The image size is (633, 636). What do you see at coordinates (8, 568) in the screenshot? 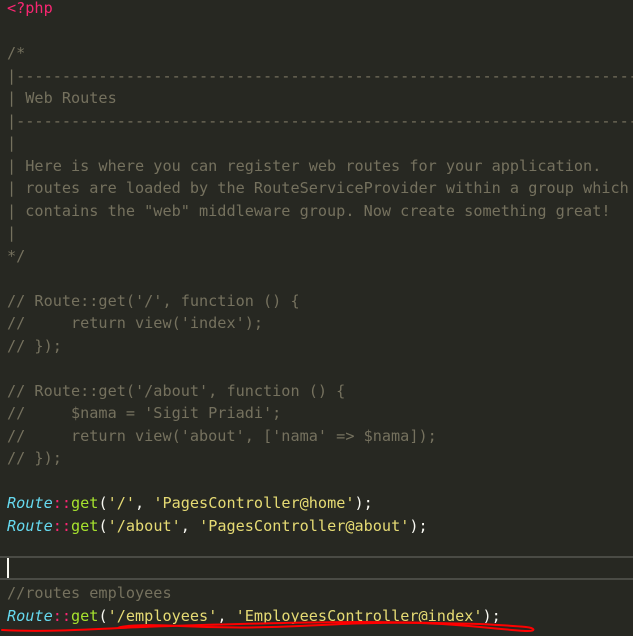
I see `text-caret` at bounding box center [8, 568].